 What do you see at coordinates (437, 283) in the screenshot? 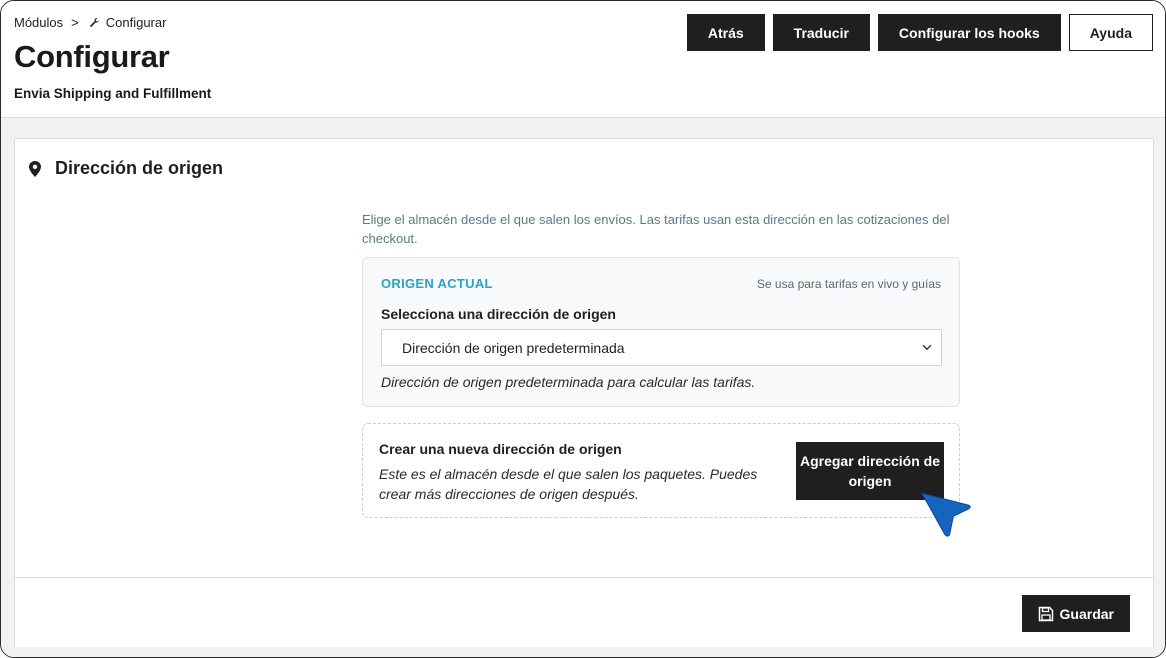
I see `current-origin-label: ORIGEN ACTUAL` at bounding box center [437, 283].